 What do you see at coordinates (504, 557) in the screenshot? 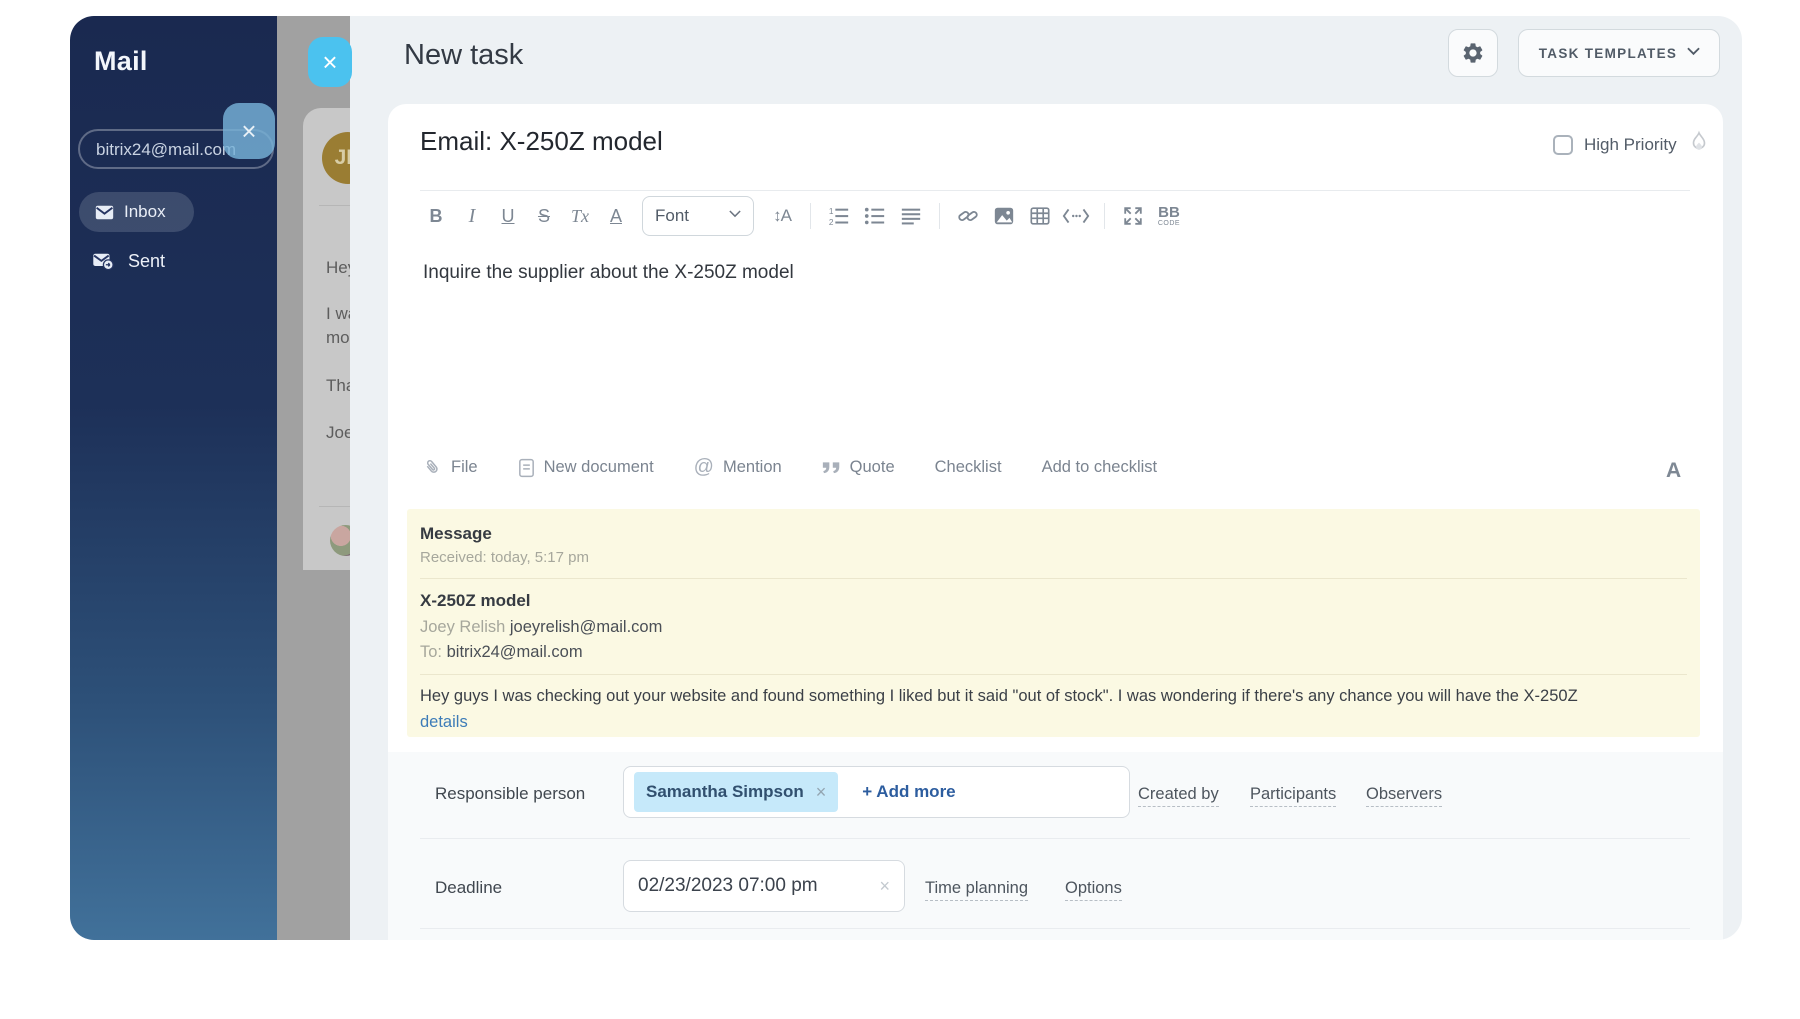
I see `message-received-timestamp: Received: today, 5:17 pm` at bounding box center [504, 557].